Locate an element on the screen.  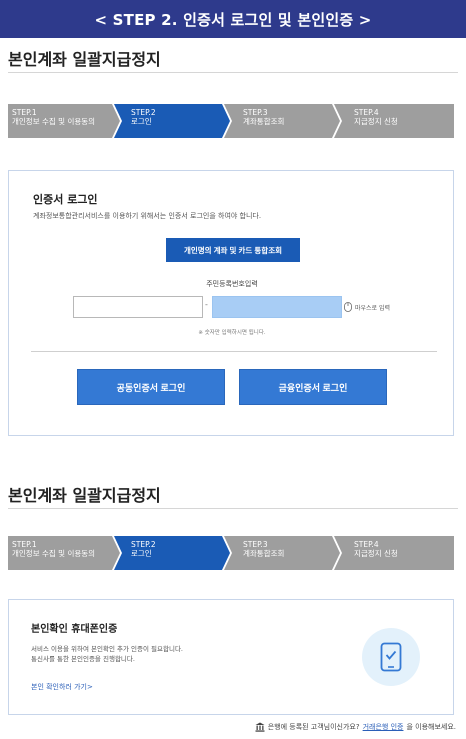
bank-icon is located at coordinates (260, 727).